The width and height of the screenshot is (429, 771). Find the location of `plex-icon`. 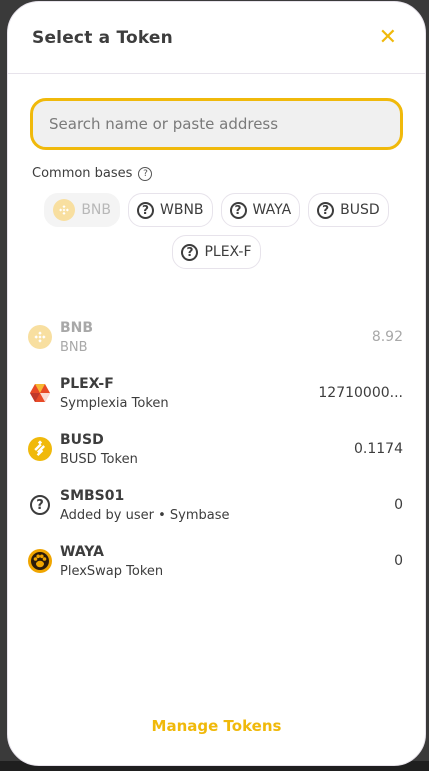

plex-icon is located at coordinates (40, 393).